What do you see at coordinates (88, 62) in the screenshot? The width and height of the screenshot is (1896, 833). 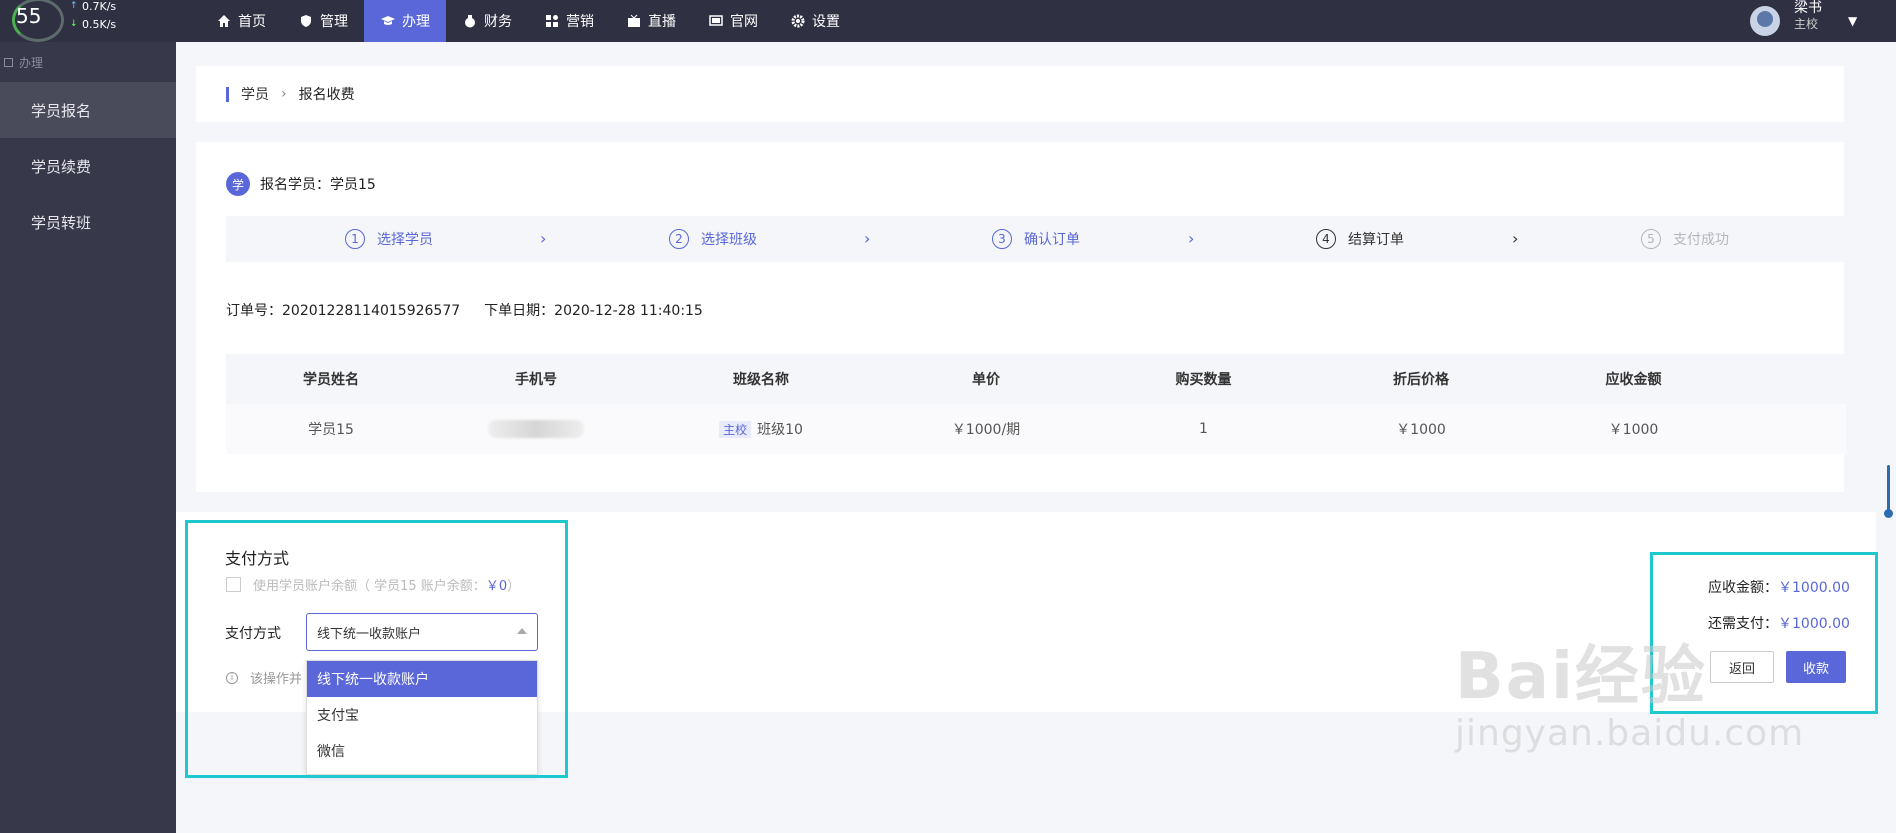 I see `sidebar-section-title: 办理` at bounding box center [88, 62].